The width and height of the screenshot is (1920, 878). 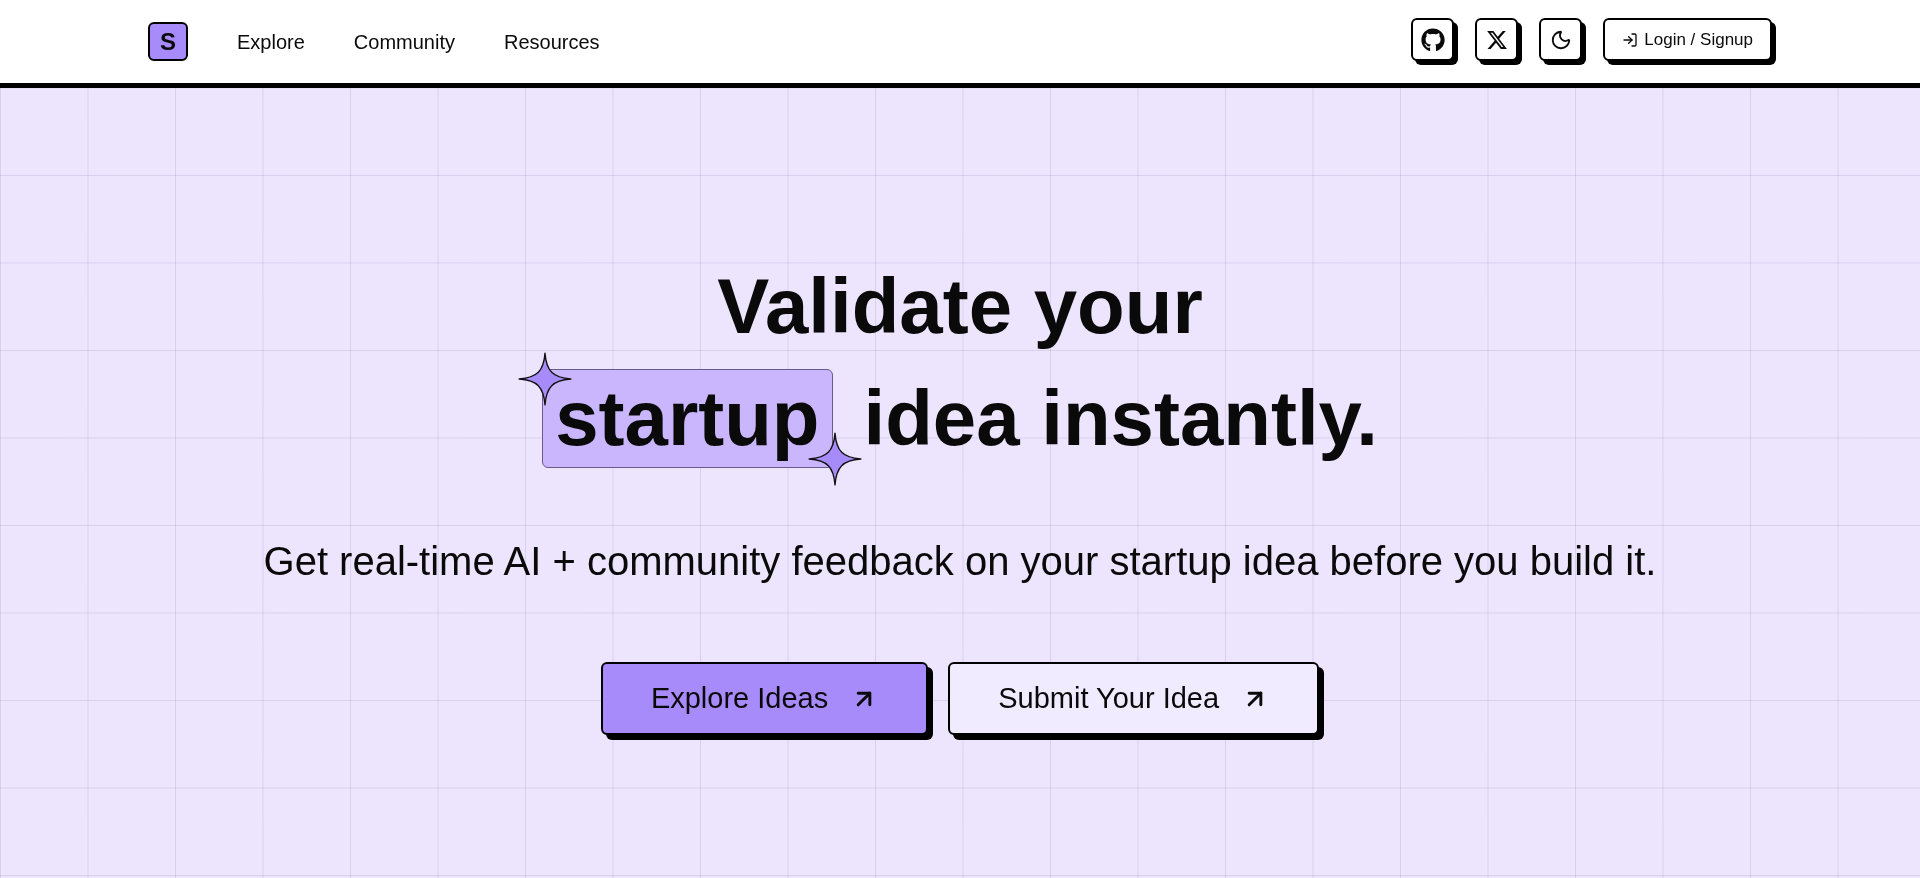 What do you see at coordinates (1432, 39) in the screenshot?
I see `github-icon` at bounding box center [1432, 39].